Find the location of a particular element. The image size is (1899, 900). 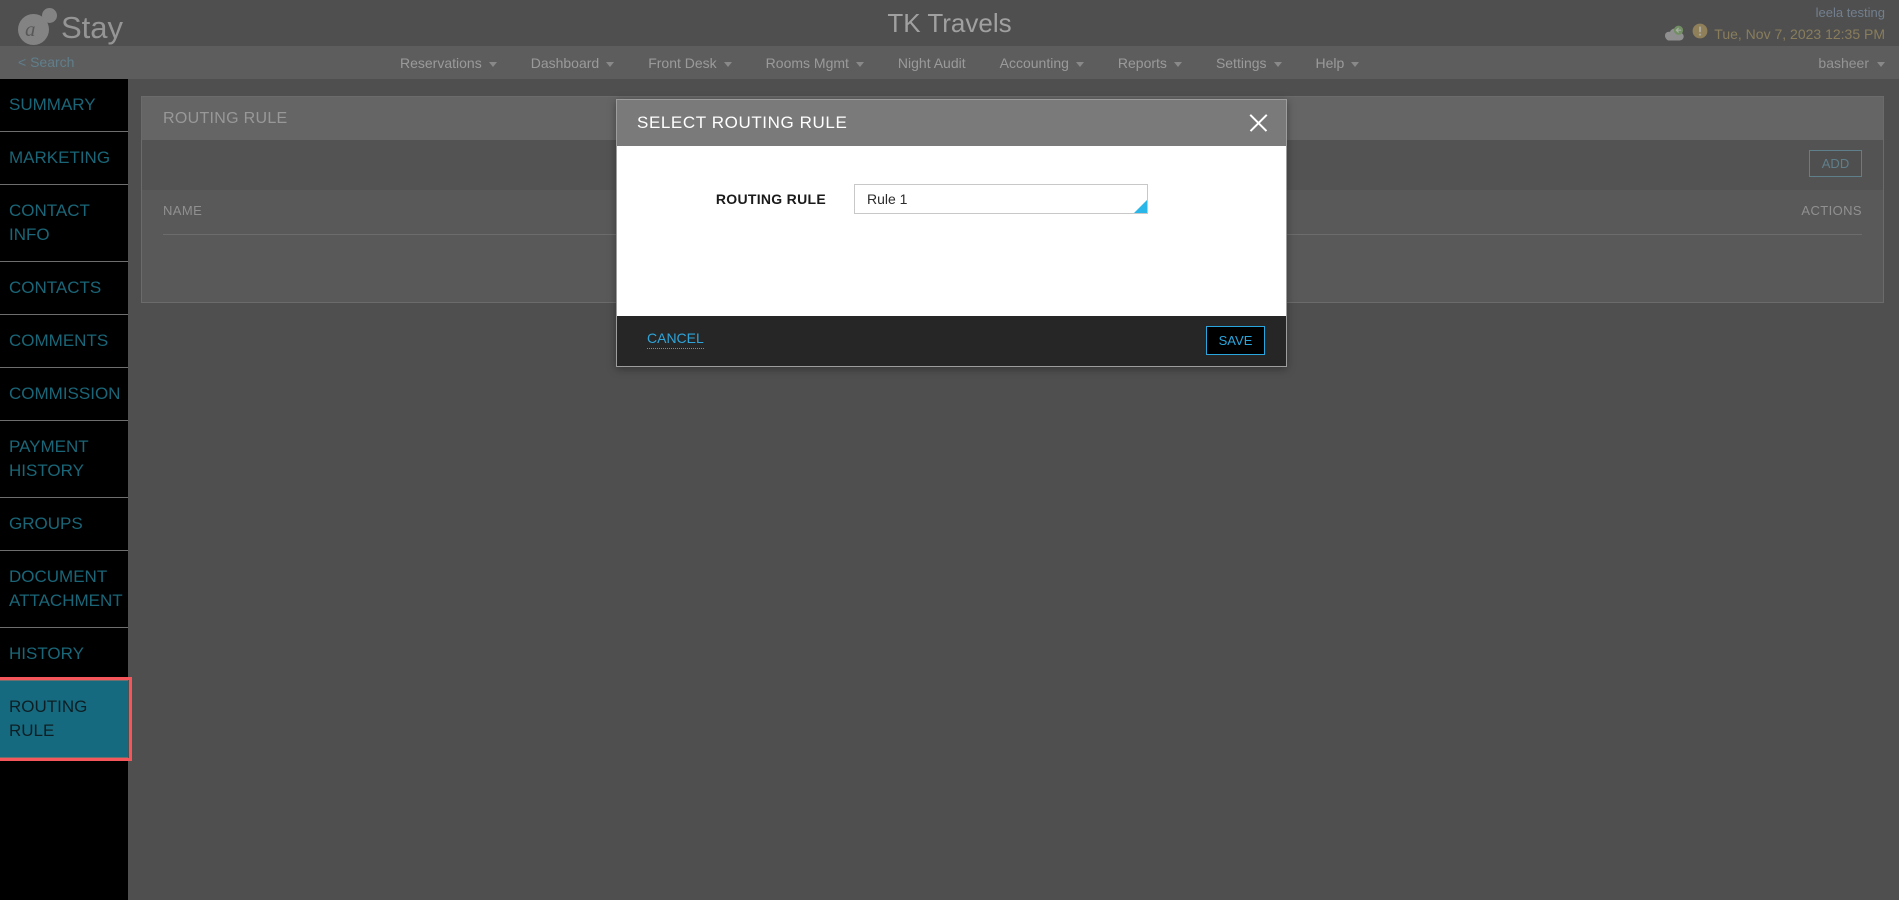

sidebar-item-document-attachment: DOCUMENT ATTACHMENT is located at coordinates (64, 589).